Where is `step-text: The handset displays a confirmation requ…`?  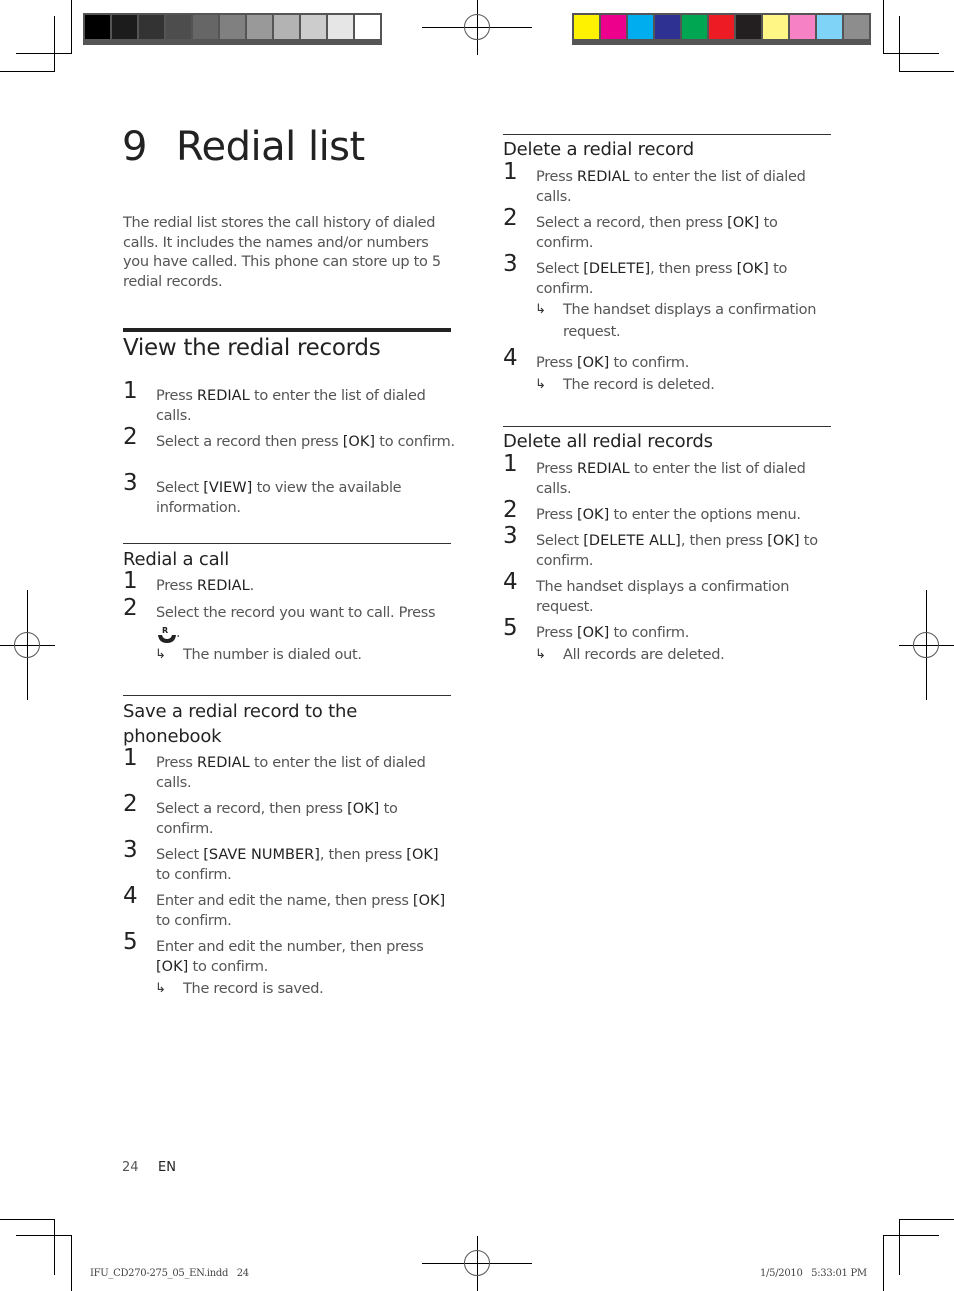
step-text: The handset displays a confirmation requ… is located at coordinates (663, 597).